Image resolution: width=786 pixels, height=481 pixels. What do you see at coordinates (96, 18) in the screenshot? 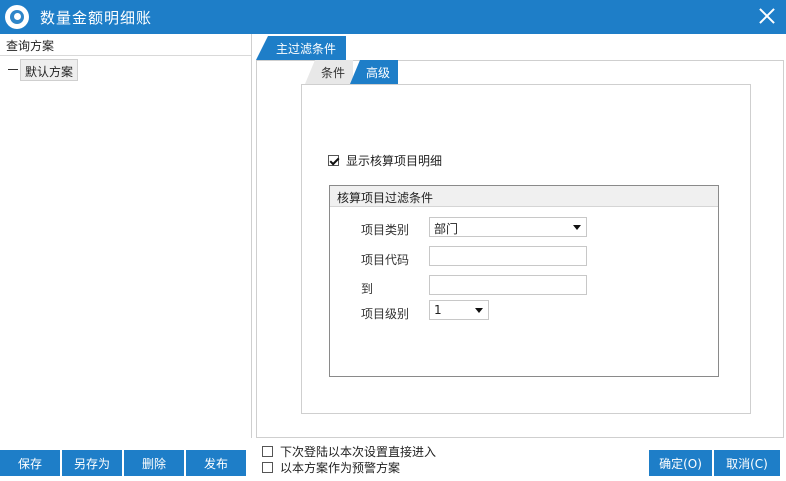
I see `window-title: 数量金额明细账` at bounding box center [96, 18].